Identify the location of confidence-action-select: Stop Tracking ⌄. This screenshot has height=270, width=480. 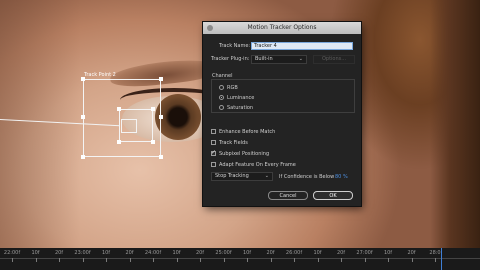
(242, 176).